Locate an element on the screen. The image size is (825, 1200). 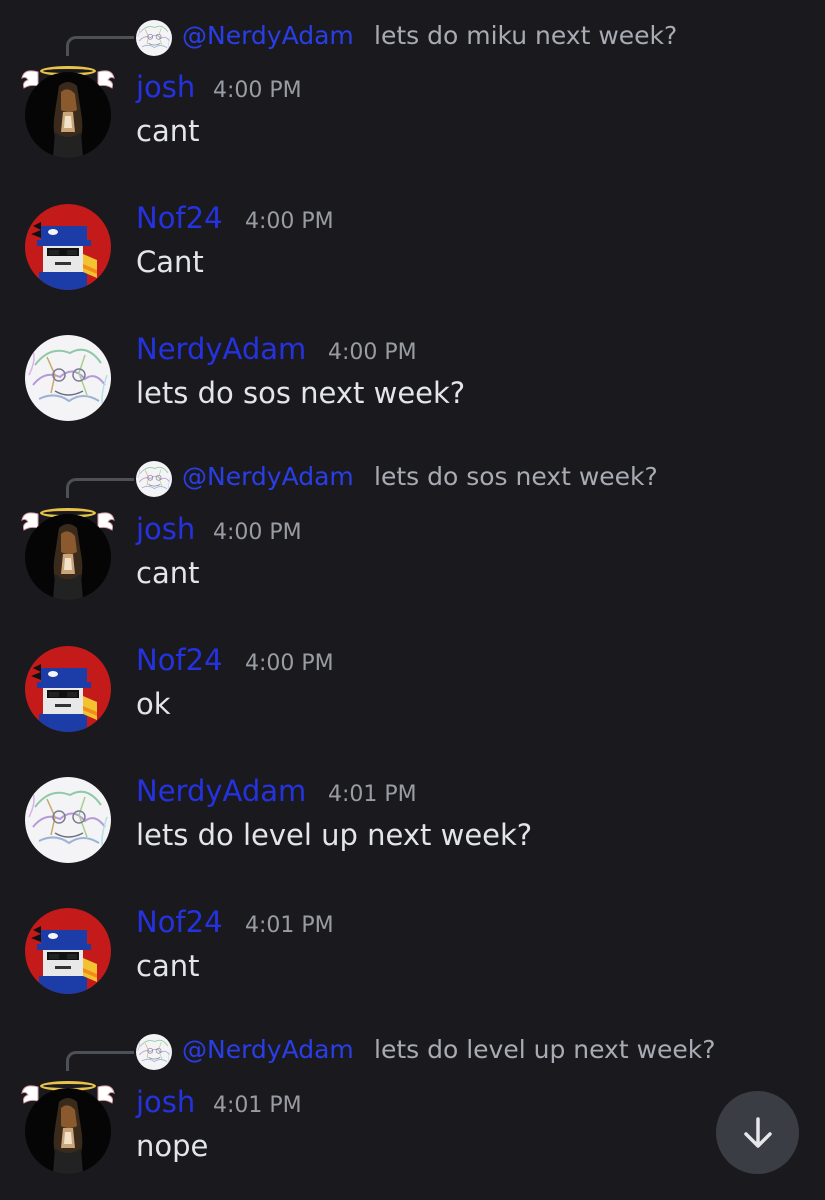
arrow-down-icon is located at coordinates (757, 1132).